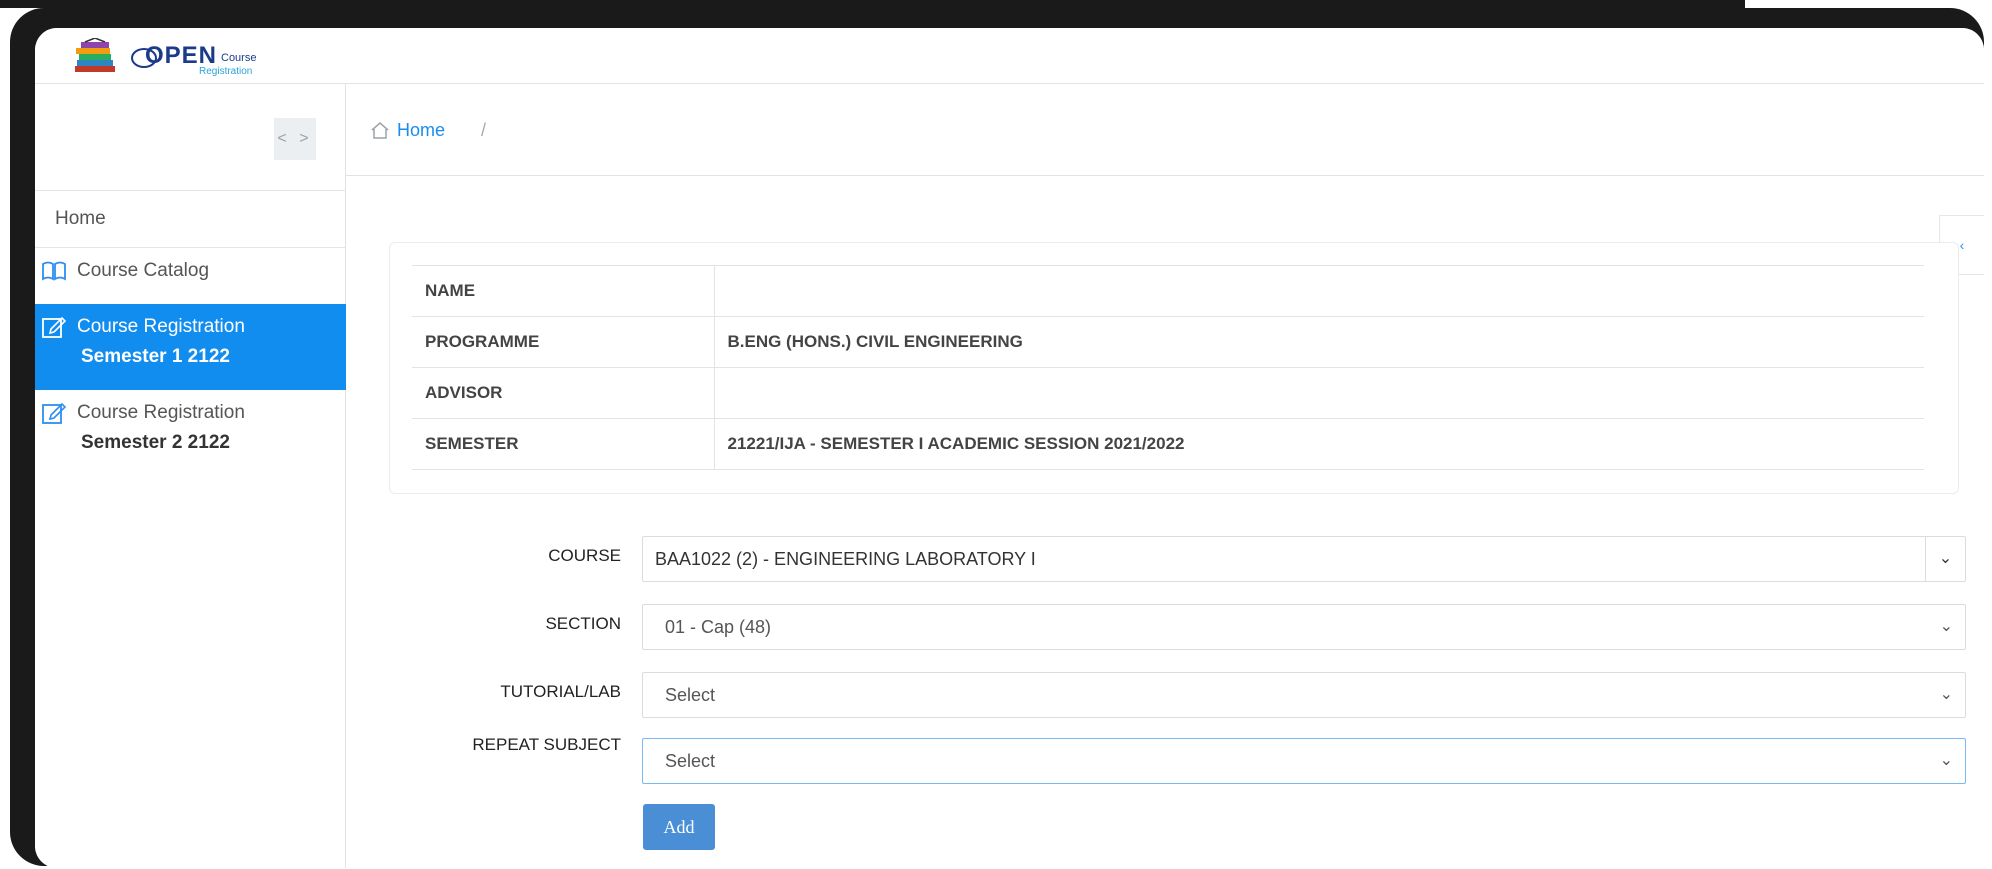 This screenshot has width=1992, height=869. I want to click on info-value: B.ENG (HONS.) CIVIL ENGINEERING, so click(1319, 342).